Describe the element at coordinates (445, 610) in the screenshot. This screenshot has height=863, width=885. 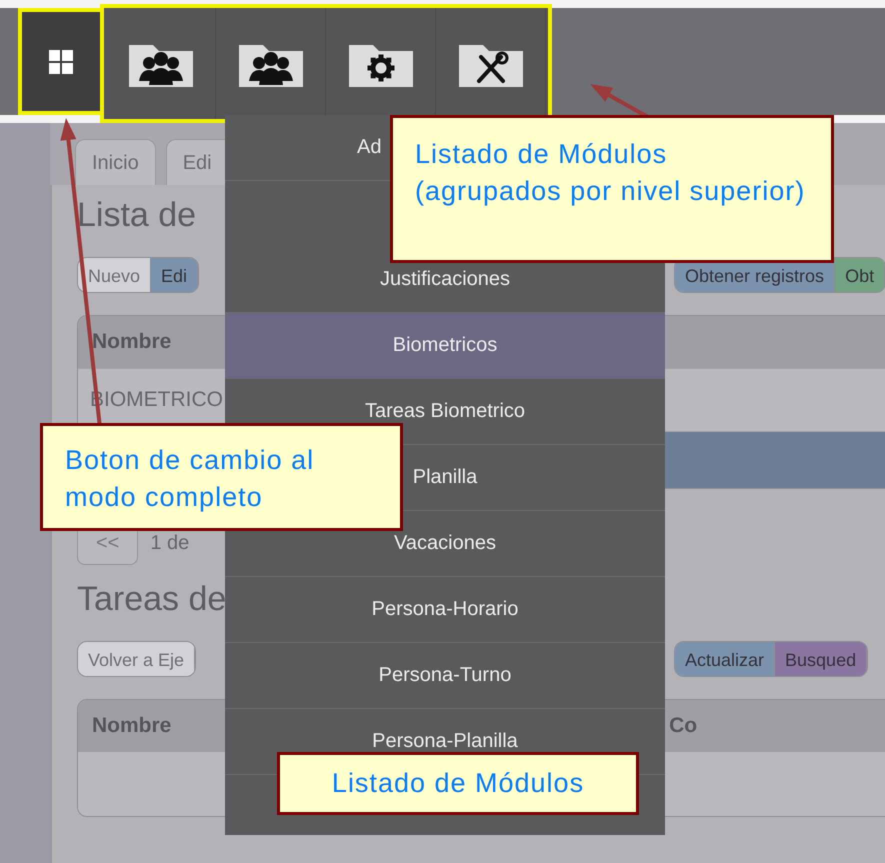
I see `menu-item: Persona-Horario` at that location.